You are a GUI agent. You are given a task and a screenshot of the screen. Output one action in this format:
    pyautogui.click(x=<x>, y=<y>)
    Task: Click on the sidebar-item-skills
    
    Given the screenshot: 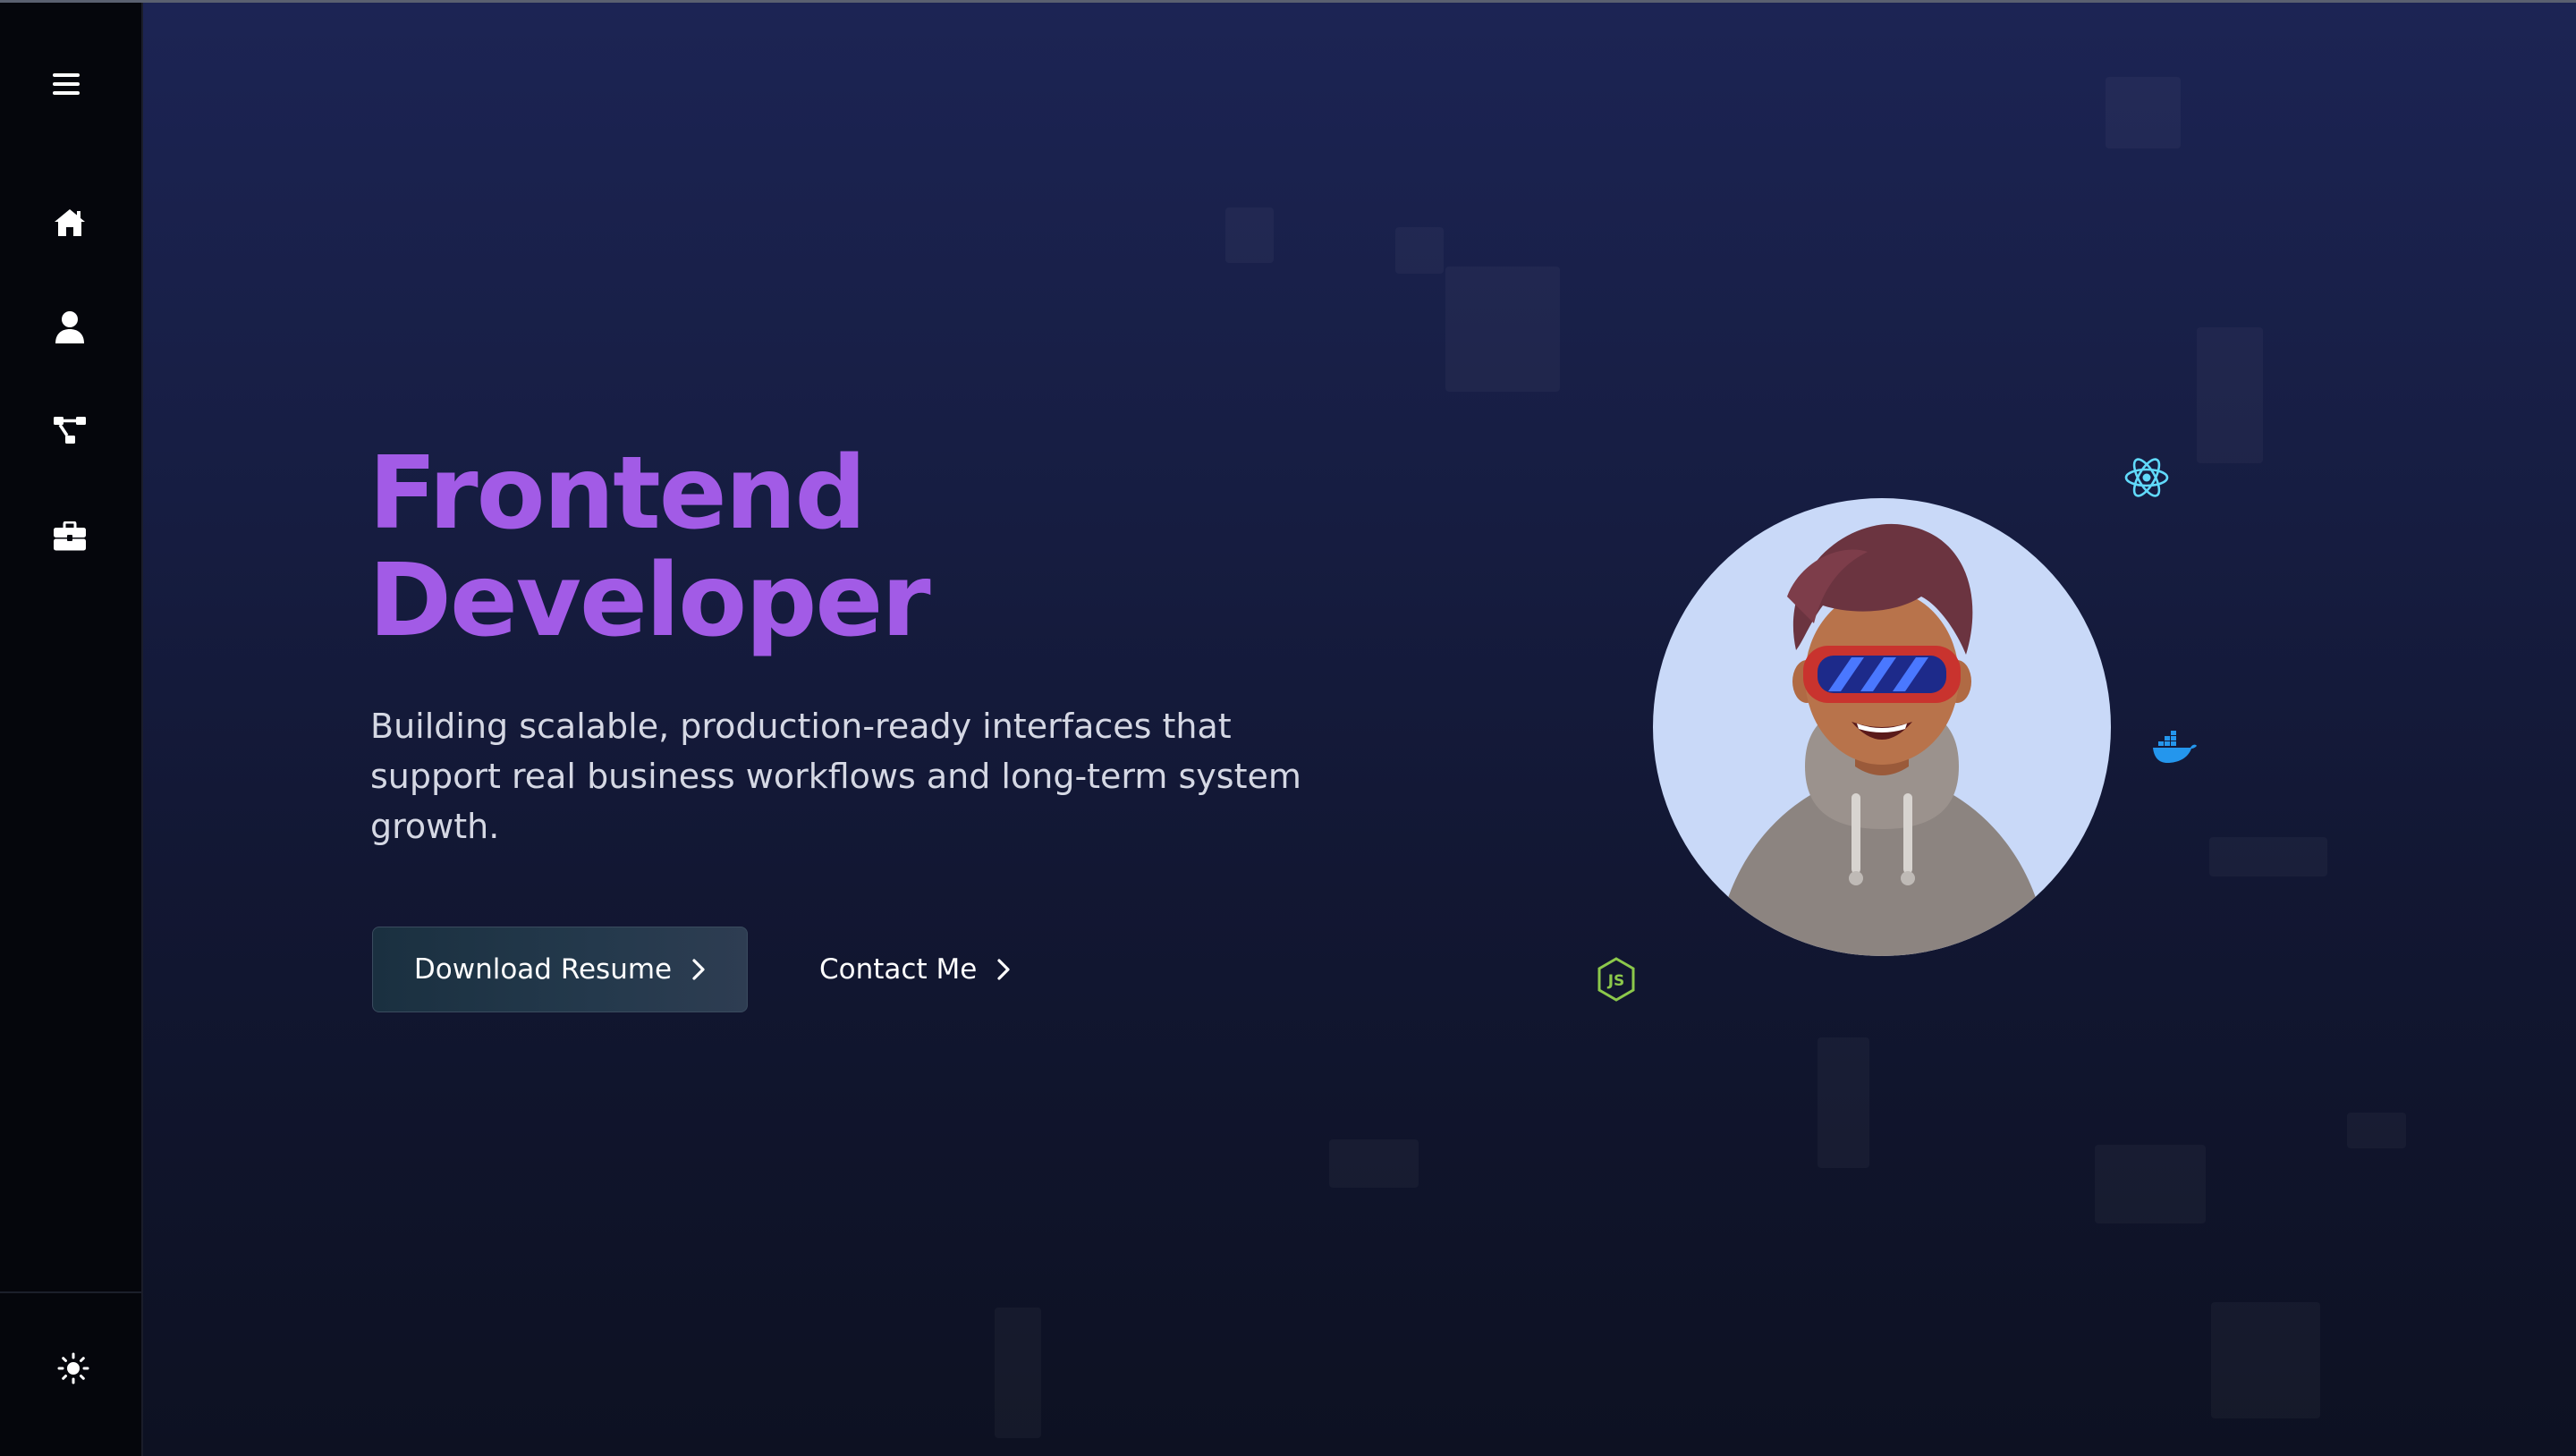 What is the action you would take?
    pyautogui.click(x=70, y=430)
    